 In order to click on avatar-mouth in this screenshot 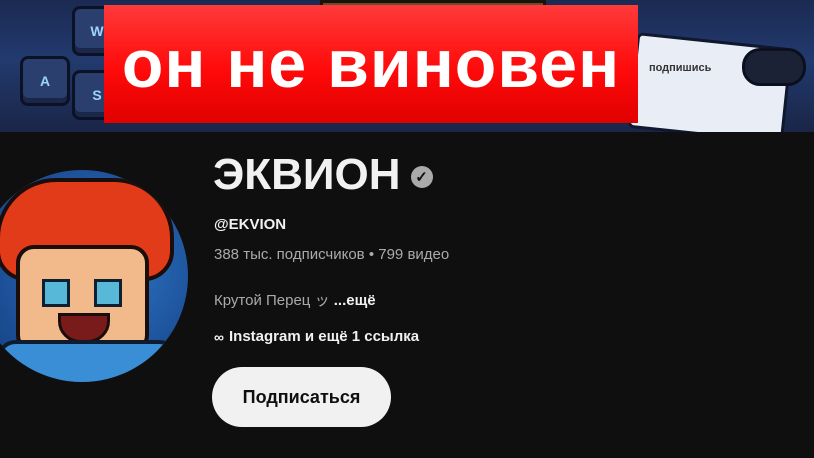, I will do `click(84, 328)`.